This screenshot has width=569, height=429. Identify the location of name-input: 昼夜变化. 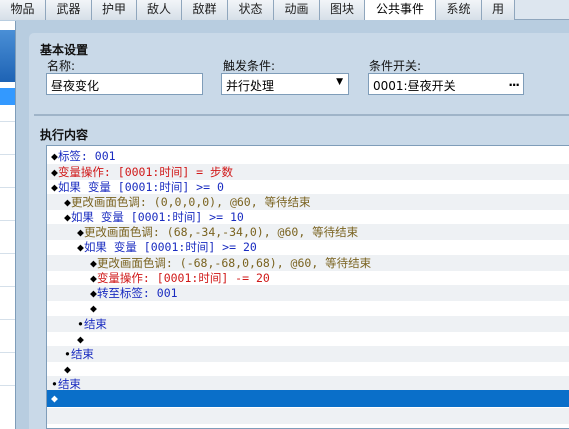
(124, 84).